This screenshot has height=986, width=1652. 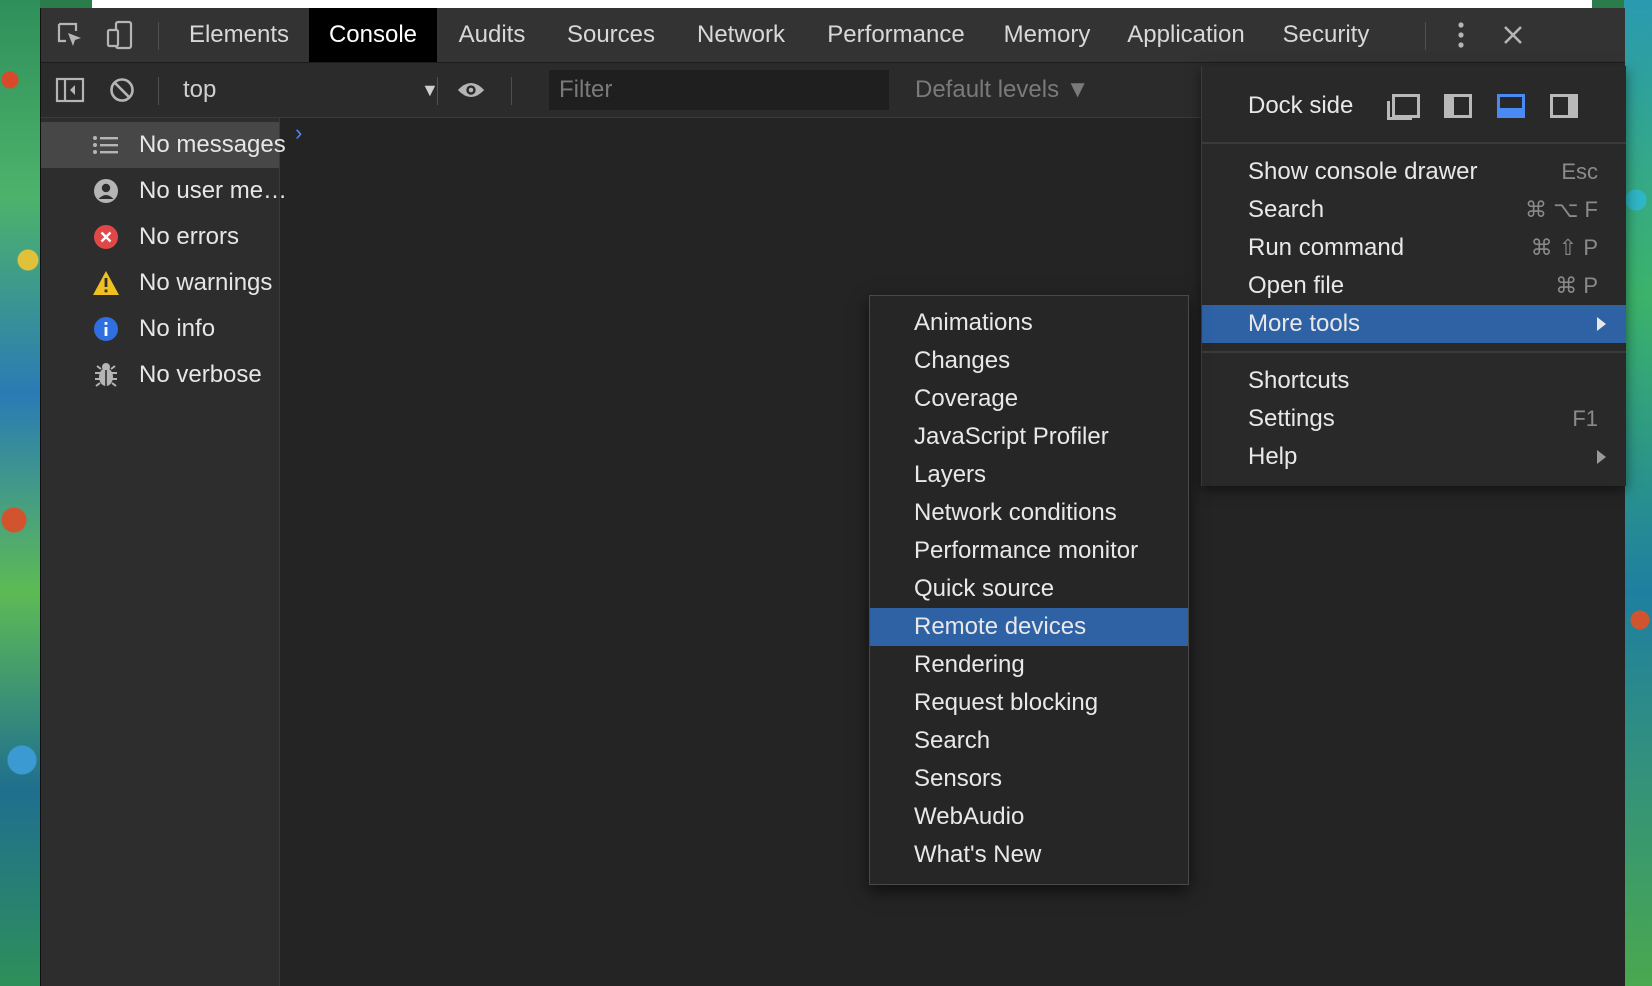 What do you see at coordinates (298, 133) in the screenshot?
I see `console-prompt: ›` at bounding box center [298, 133].